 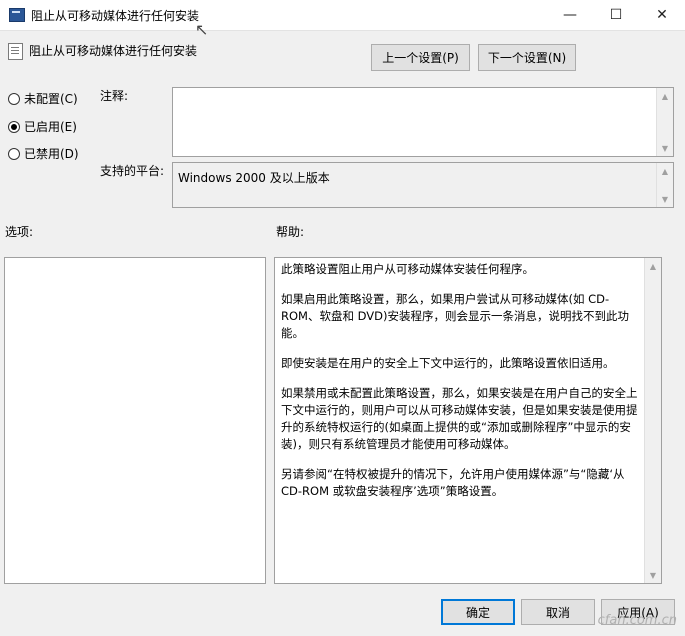 What do you see at coordinates (423, 122) in the screenshot?
I see `comment-textarea: ▲ ▼` at bounding box center [423, 122].